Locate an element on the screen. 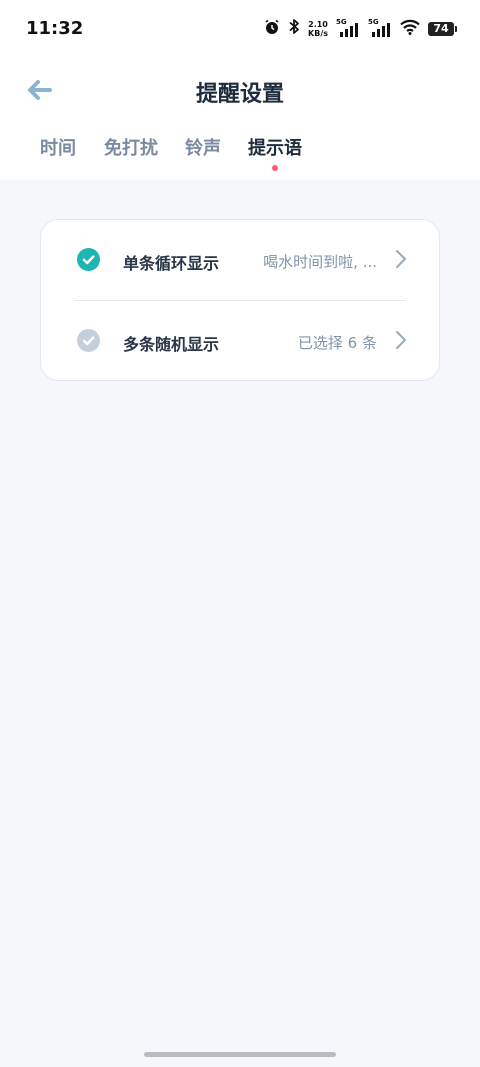 The width and height of the screenshot is (480, 1067). alarm-icon is located at coordinates (272, 29).